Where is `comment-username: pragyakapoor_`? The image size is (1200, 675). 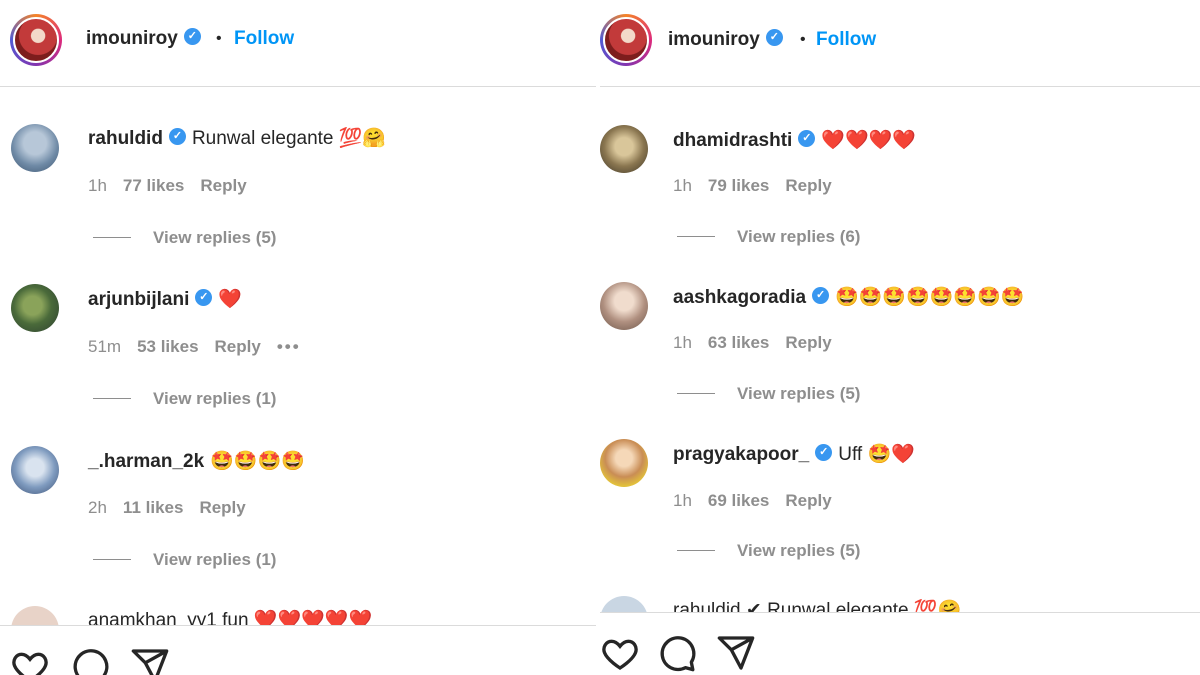 comment-username: pragyakapoor_ is located at coordinates (741, 454).